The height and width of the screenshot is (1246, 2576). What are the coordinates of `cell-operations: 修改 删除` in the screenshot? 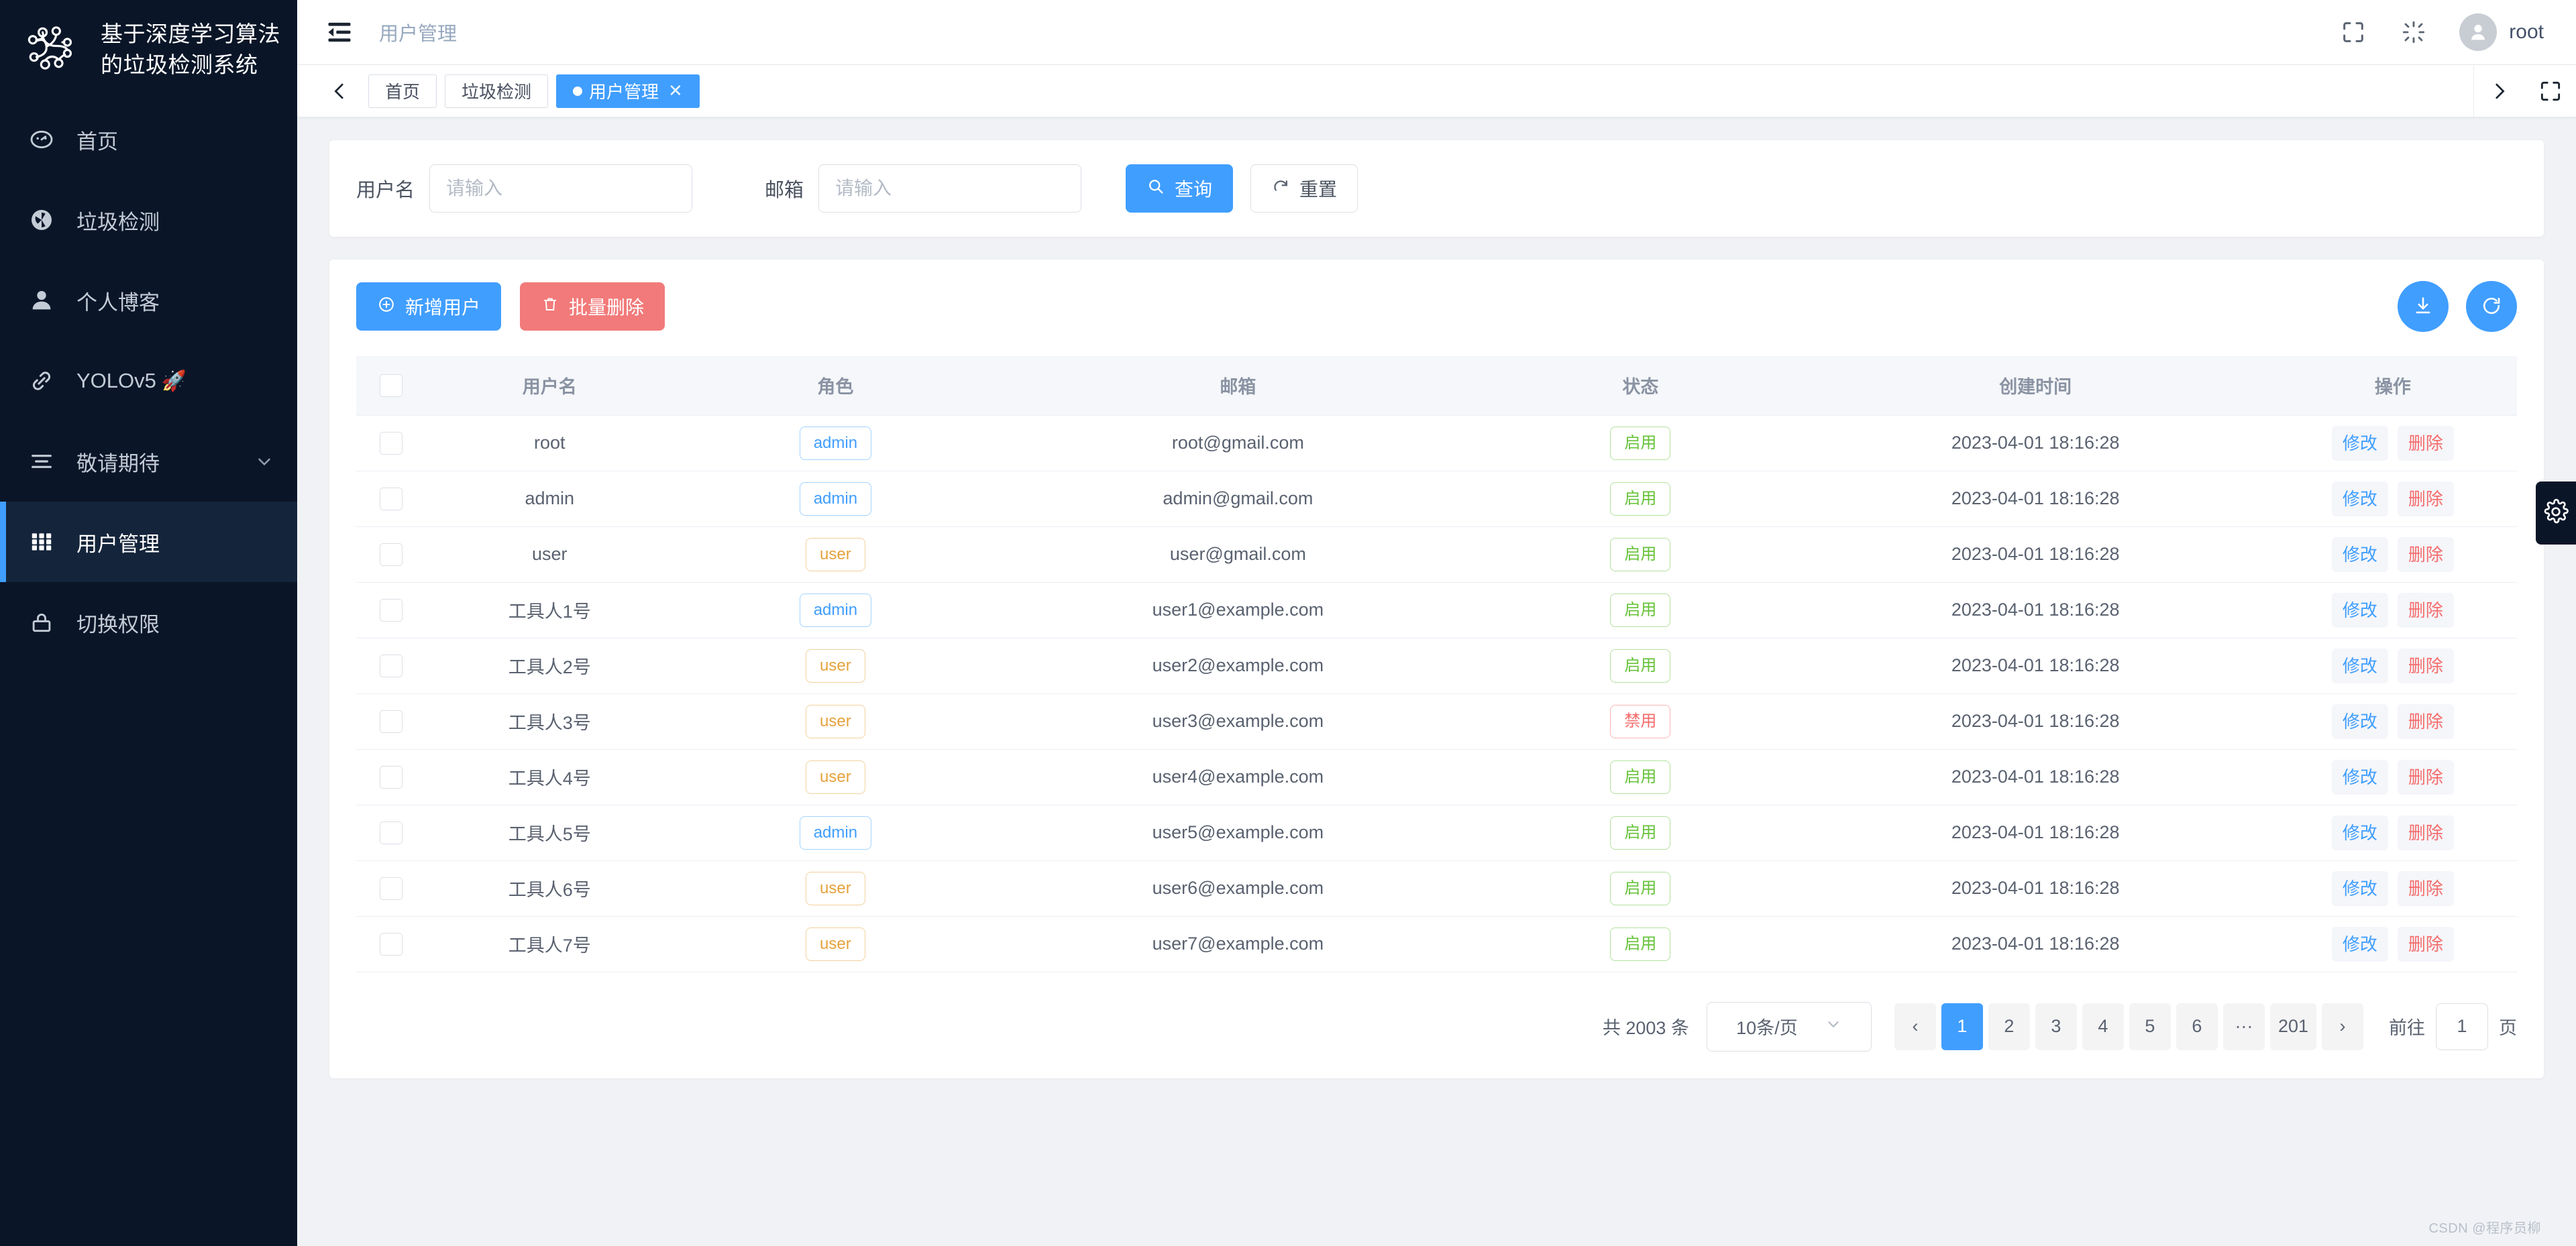 It's located at (2392, 499).